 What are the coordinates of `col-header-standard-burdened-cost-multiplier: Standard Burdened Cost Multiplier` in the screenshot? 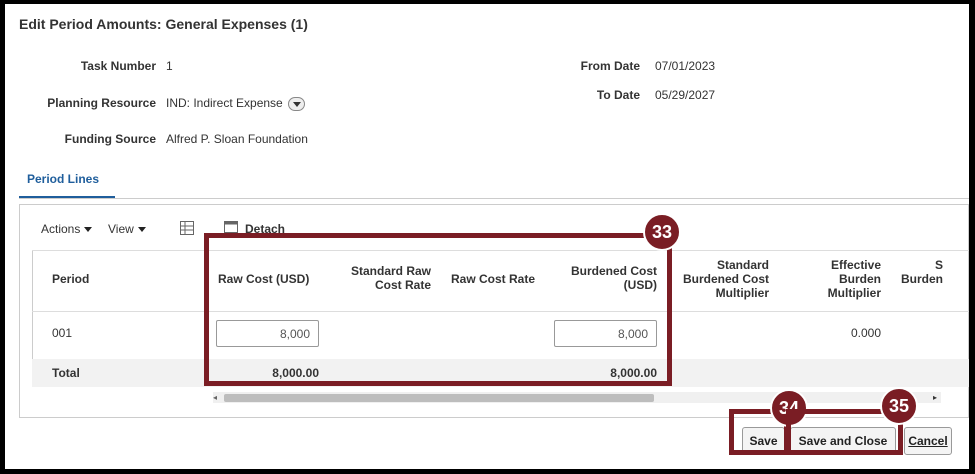 It's located at (719, 279).